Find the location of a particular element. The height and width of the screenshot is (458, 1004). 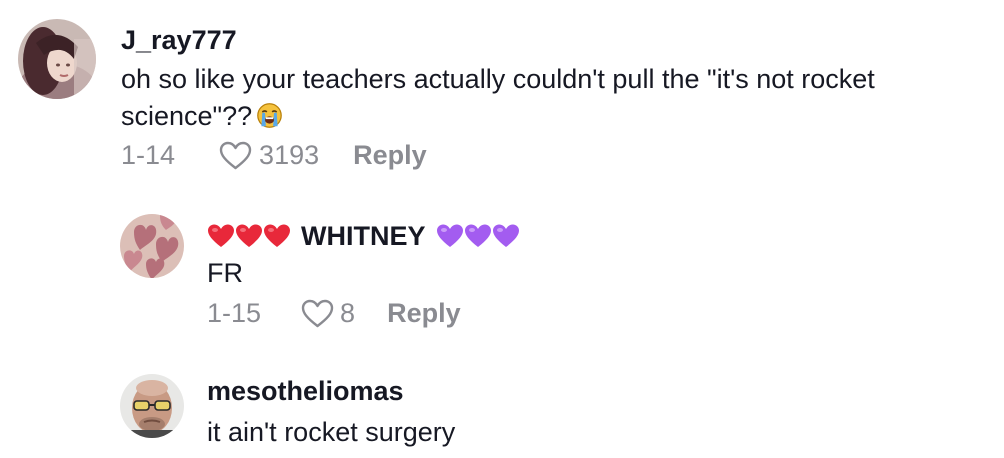

like-button: 3193 is located at coordinates (269, 155).